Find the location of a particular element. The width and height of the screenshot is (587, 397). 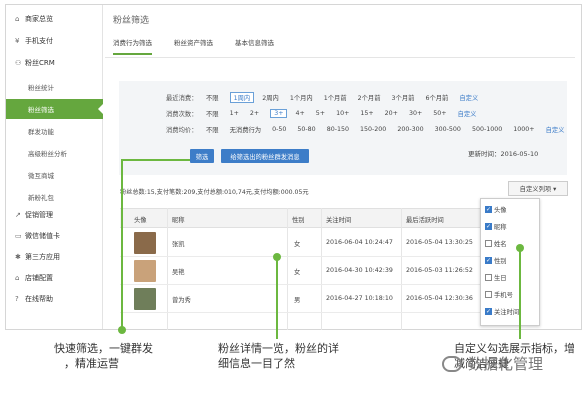

column-option: ✓ 头像 is located at coordinates (496, 209).